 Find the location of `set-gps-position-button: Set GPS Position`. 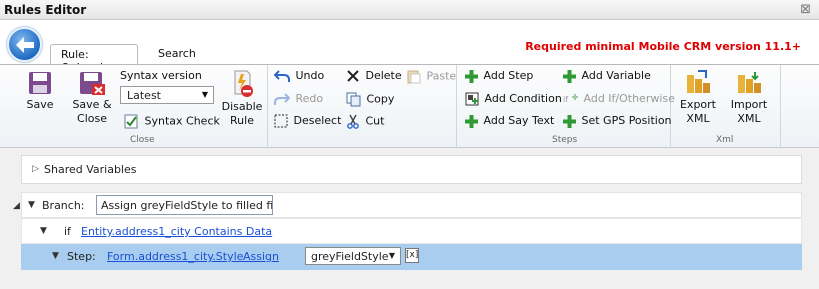

set-gps-position-button: Set GPS Position is located at coordinates (617, 121).